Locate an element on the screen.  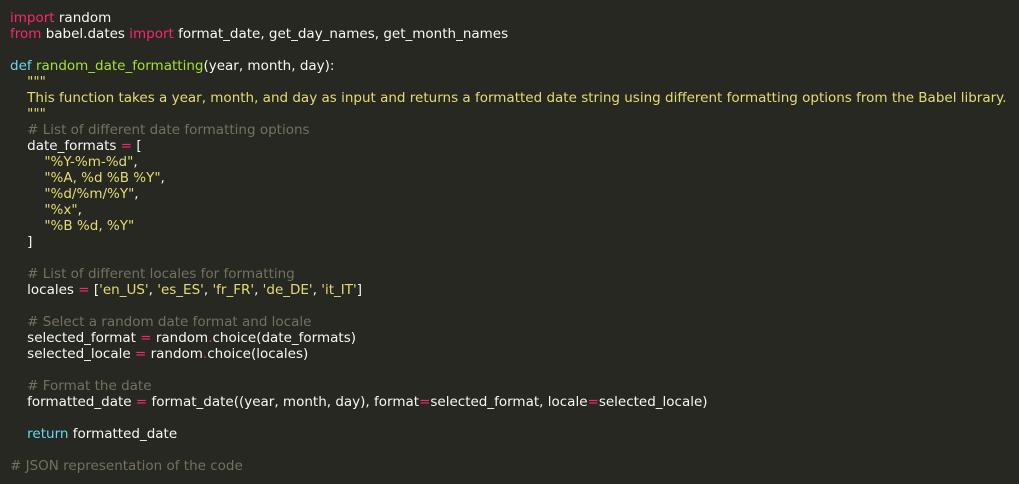
code-token: date_formats is located at coordinates (65, 146).